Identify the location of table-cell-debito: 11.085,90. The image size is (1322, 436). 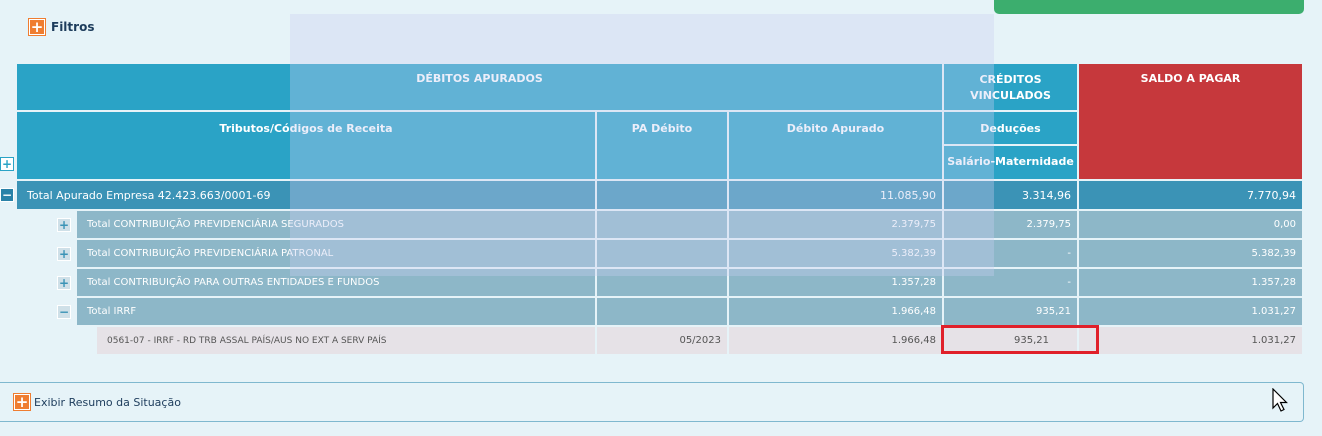
(835, 195).